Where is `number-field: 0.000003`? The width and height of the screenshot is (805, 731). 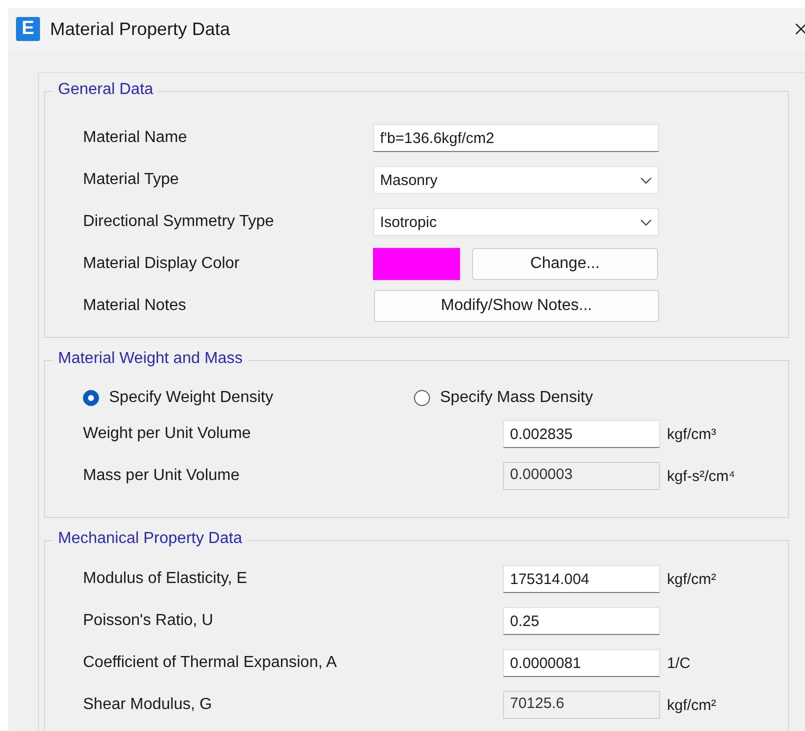
number-field: 0.000003 is located at coordinates (581, 476).